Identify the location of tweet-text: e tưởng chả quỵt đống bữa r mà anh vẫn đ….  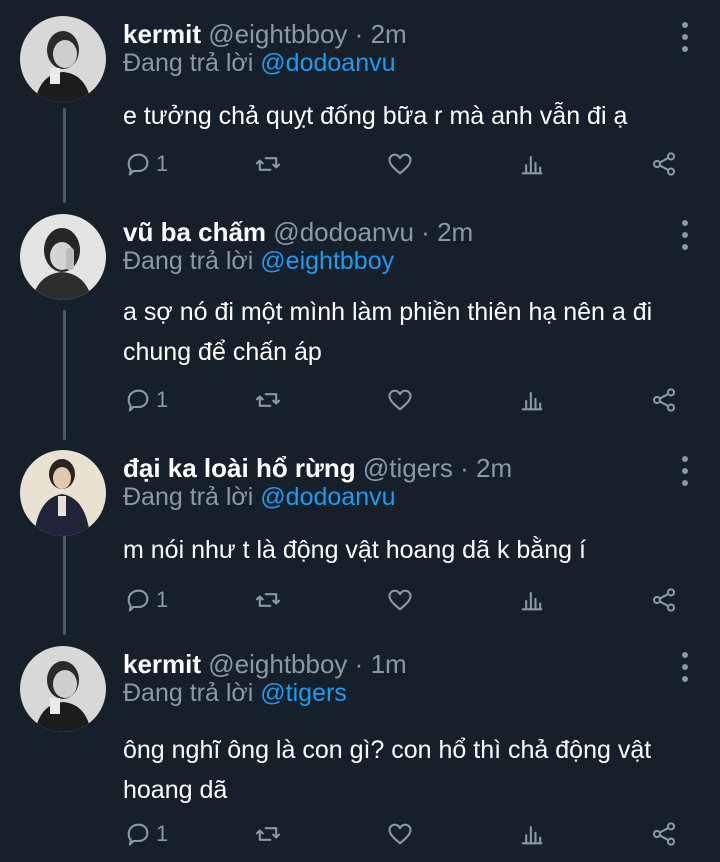
(375, 116).